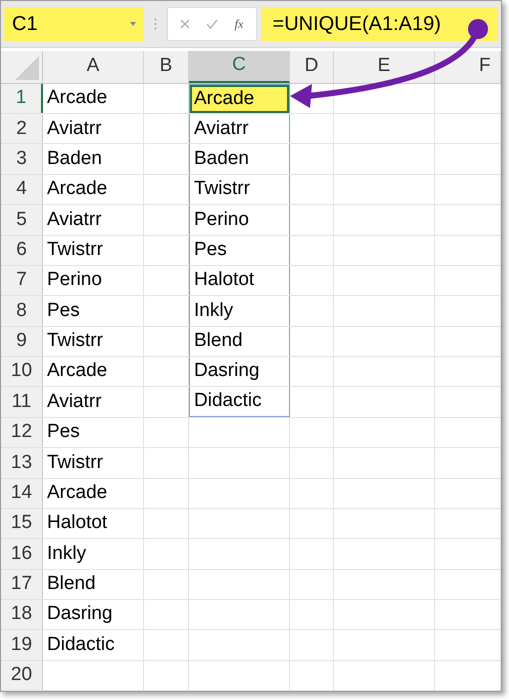 Image resolution: width=509 pixels, height=700 pixels. I want to click on column-header: A, so click(93, 66).